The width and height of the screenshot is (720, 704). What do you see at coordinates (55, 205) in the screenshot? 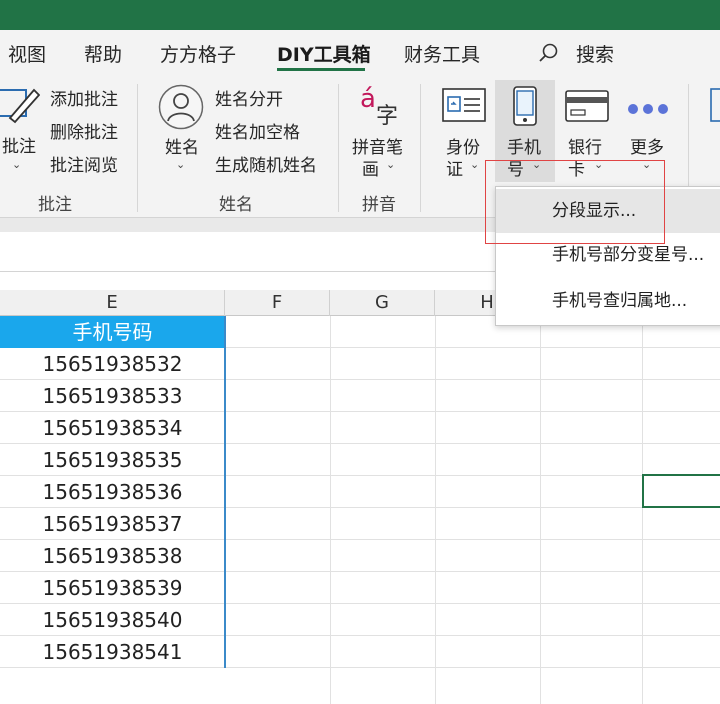
I see `group-label-annotation: 批注` at bounding box center [55, 205].